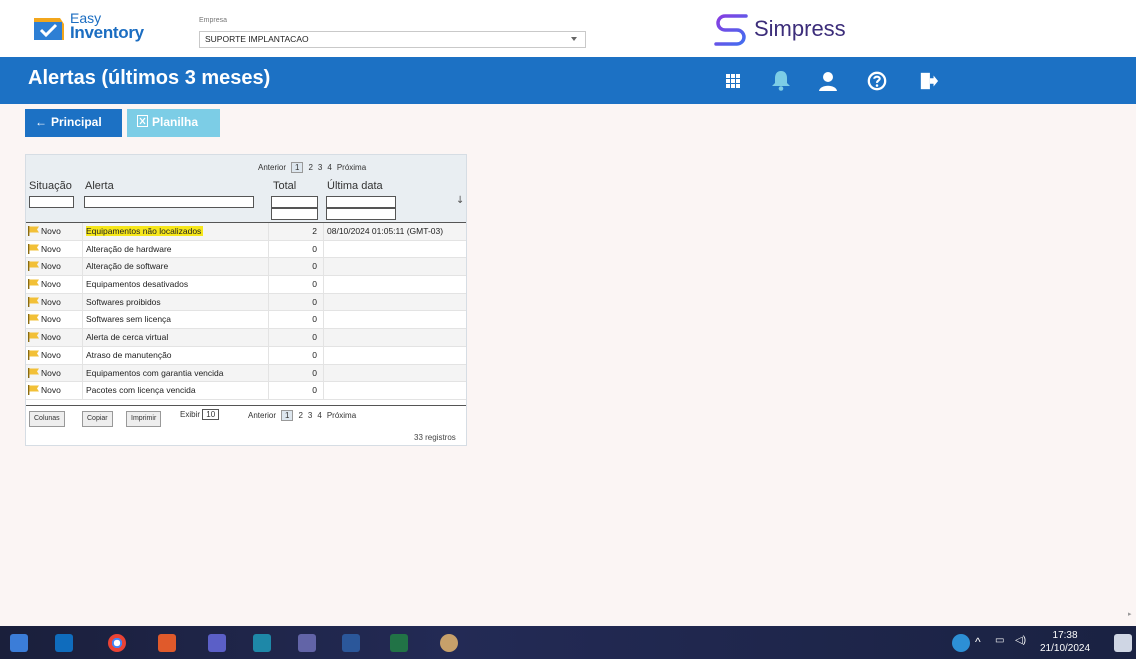 The height and width of the screenshot is (659, 1136). What do you see at coordinates (449, 643) in the screenshot?
I see `paint-icon` at bounding box center [449, 643].